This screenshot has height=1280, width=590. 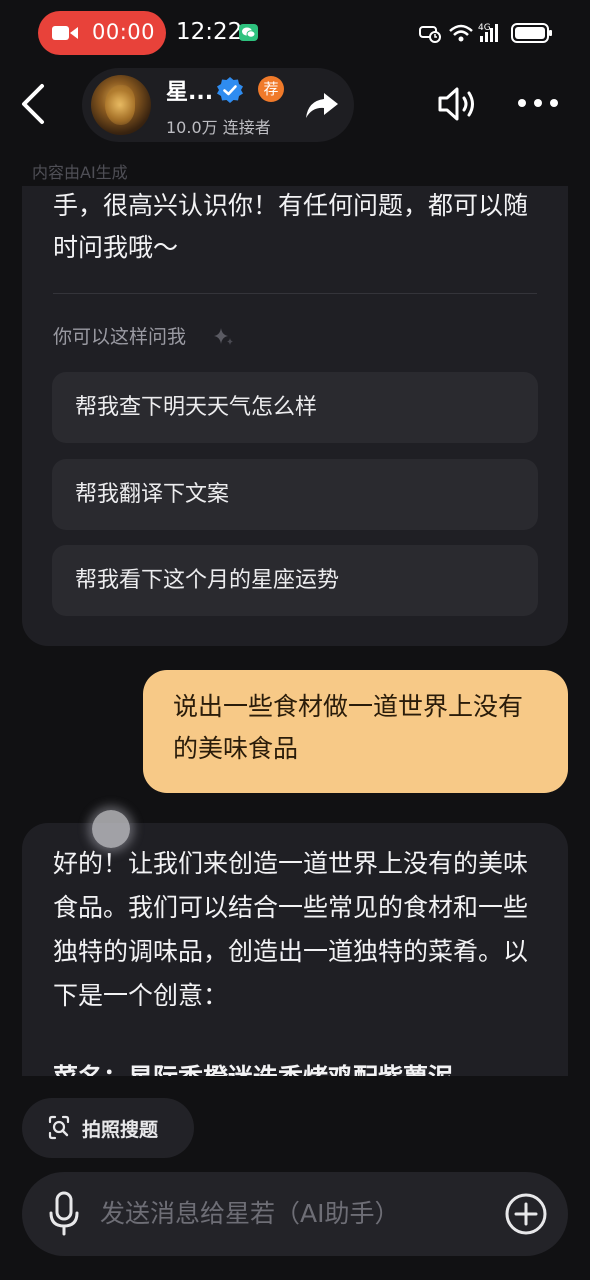 I want to click on bot-intro-text: 手，很高兴认识你！有任何问题，都可以随时问我哦～, so click(x=291, y=226).